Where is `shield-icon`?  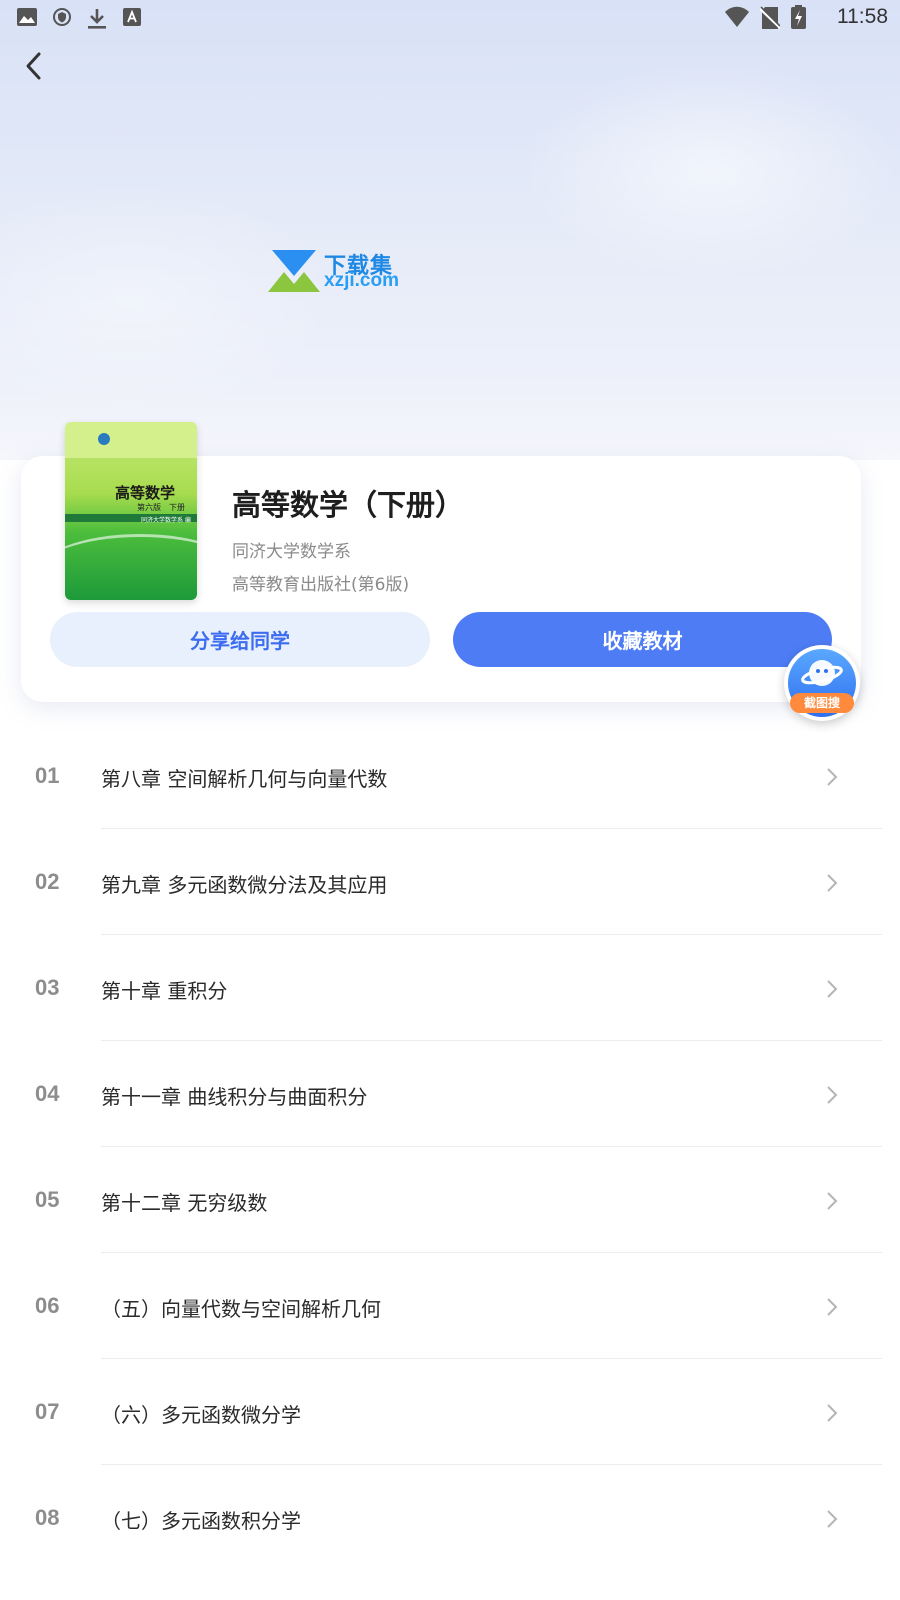
shield-icon is located at coordinates (62, 19).